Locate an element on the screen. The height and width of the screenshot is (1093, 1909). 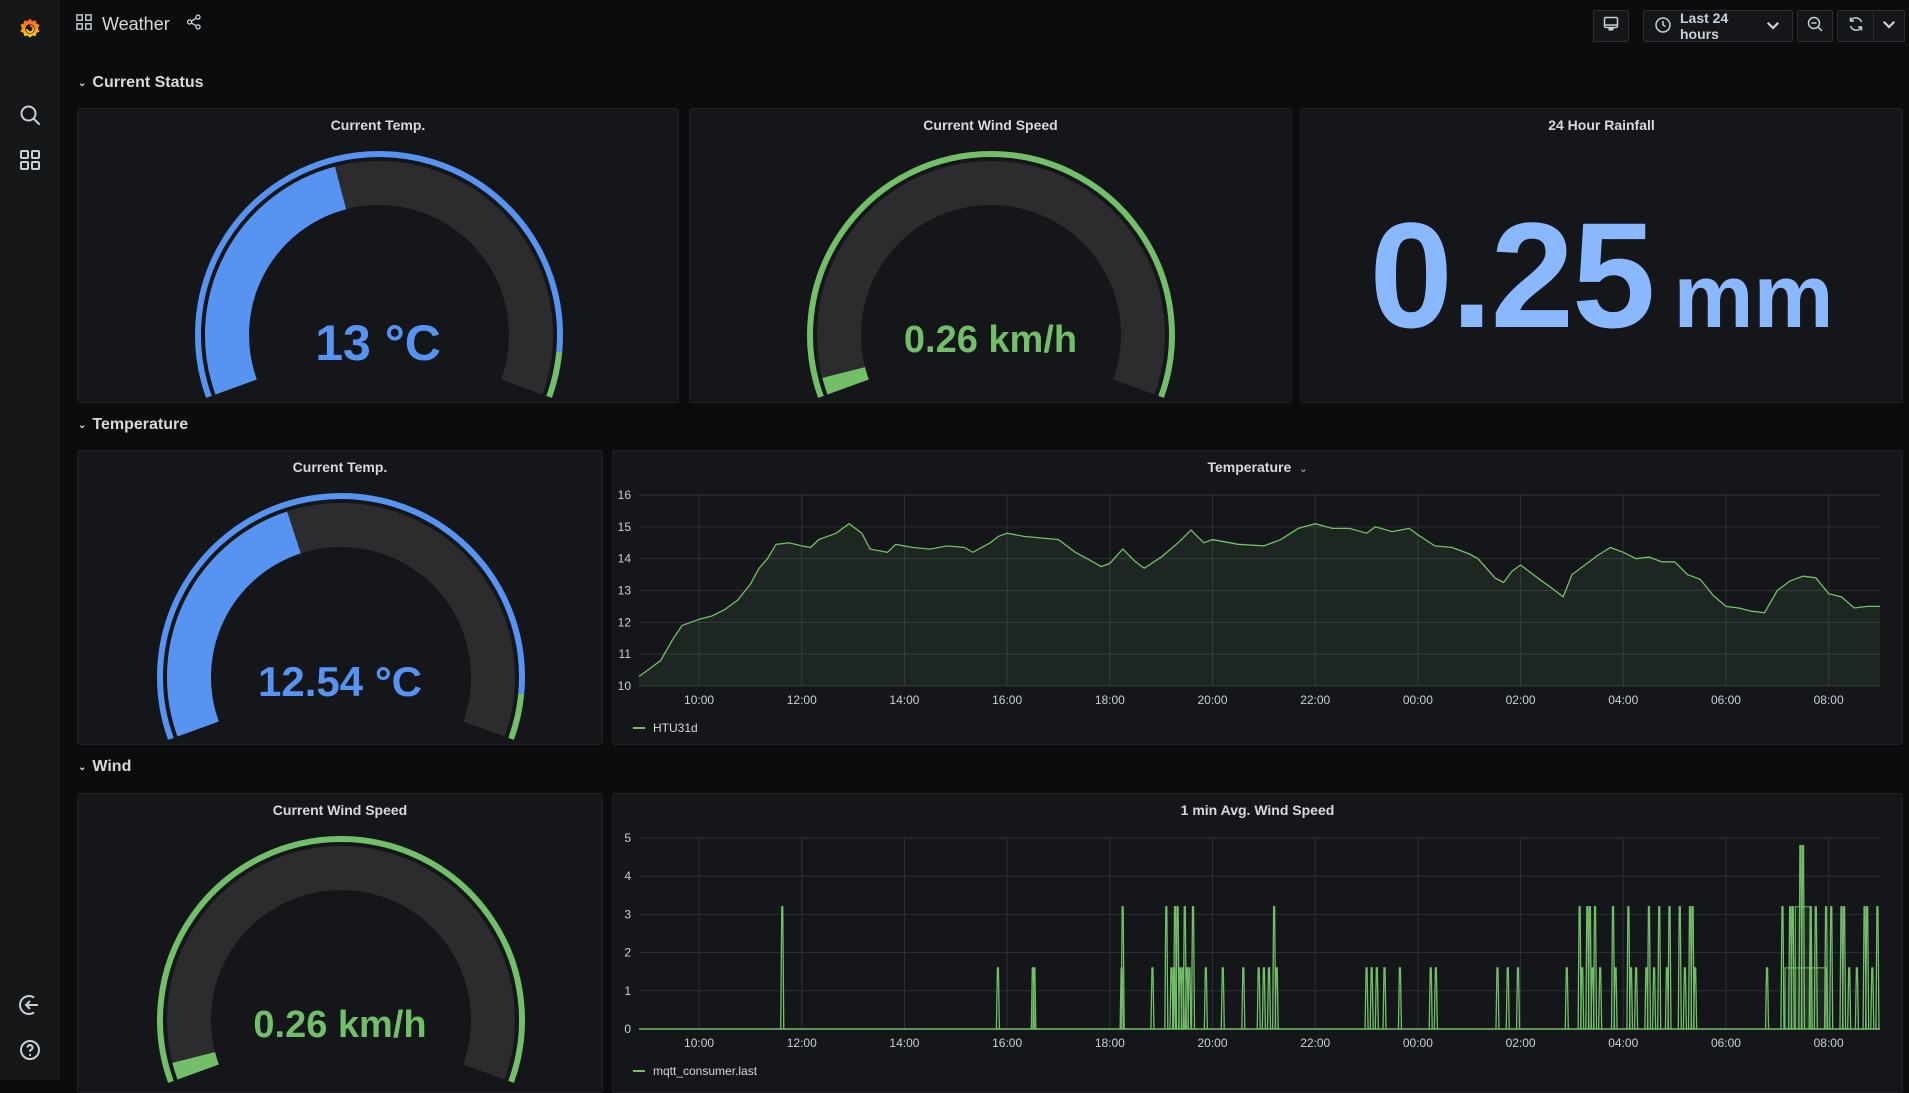
y-tick-label: 13 is located at coordinates (625, 591).